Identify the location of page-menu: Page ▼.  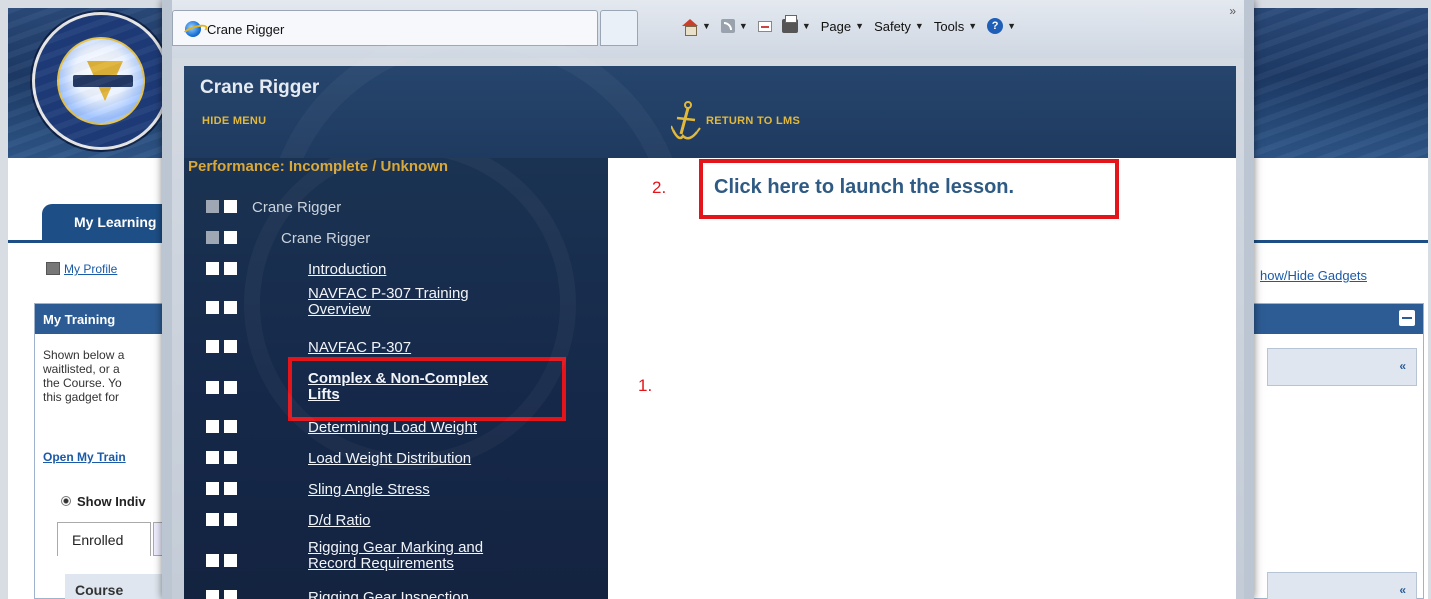
(842, 26).